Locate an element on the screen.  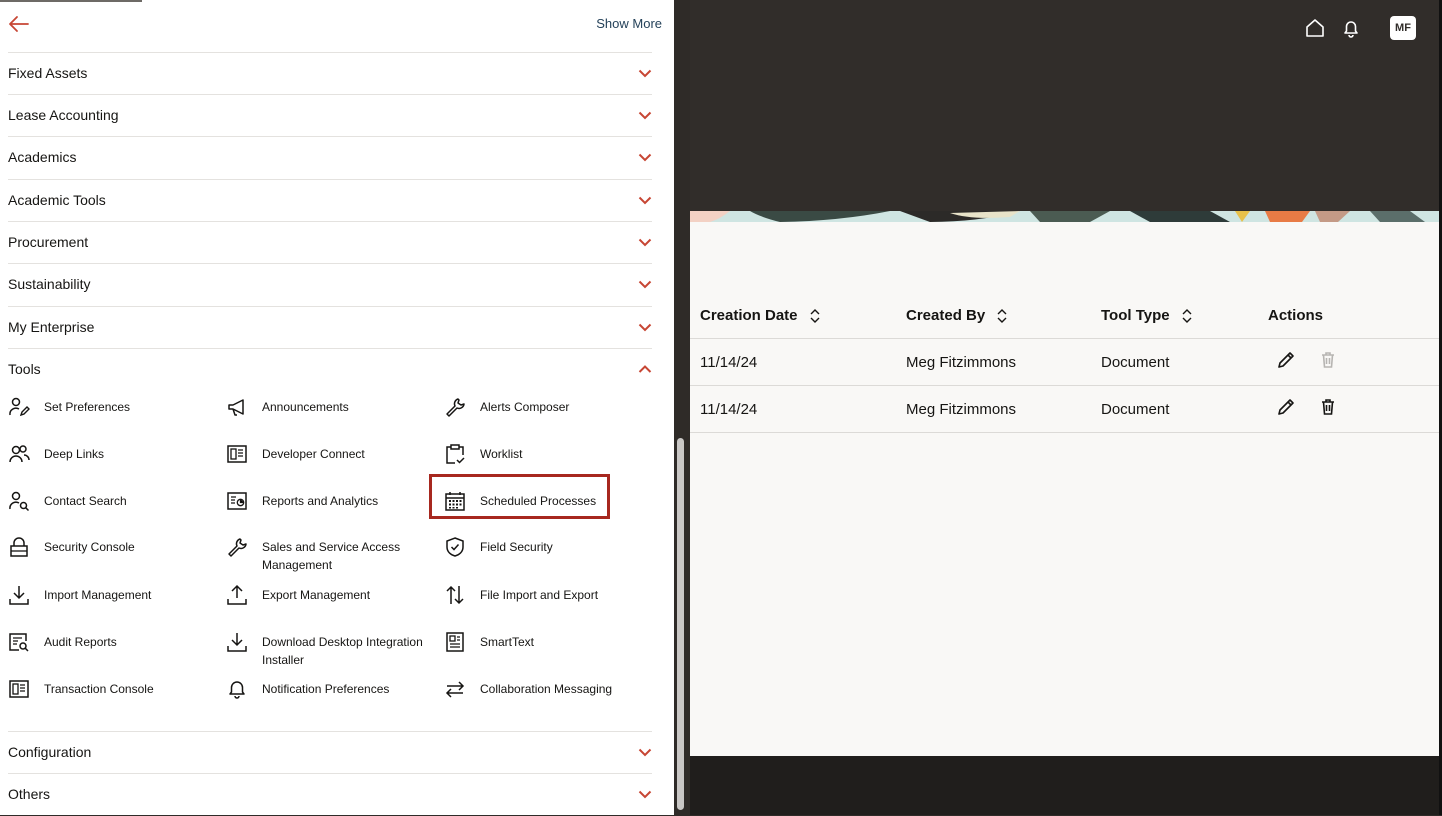
nav-section-label: Procurement is located at coordinates (48, 242).